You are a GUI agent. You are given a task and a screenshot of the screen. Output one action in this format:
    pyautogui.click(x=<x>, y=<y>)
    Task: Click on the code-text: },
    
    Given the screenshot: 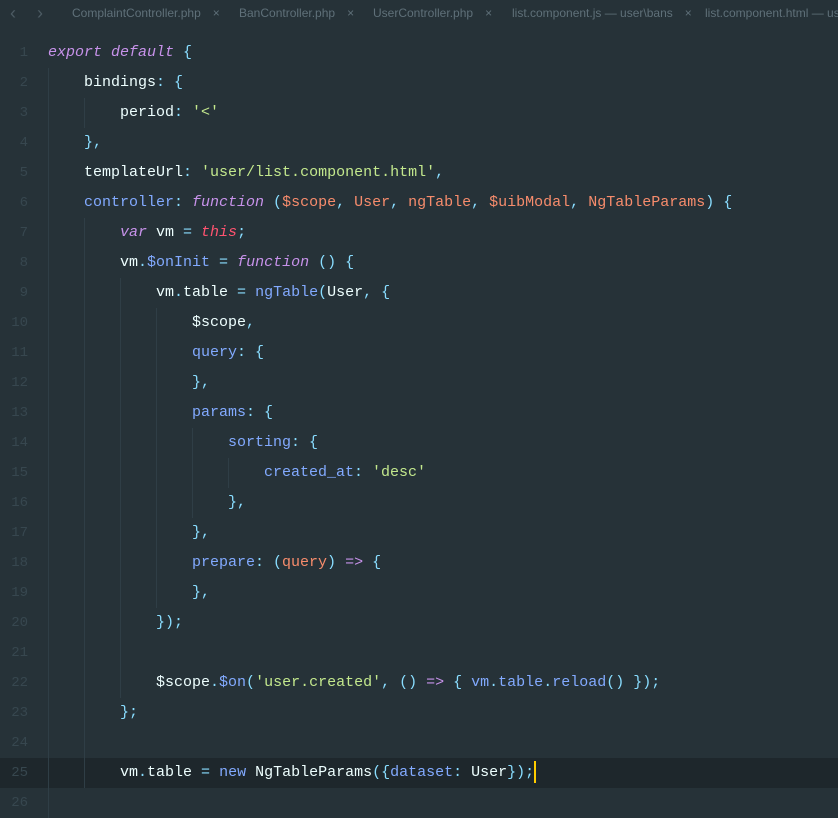 What is the action you would take?
    pyautogui.click(x=237, y=503)
    